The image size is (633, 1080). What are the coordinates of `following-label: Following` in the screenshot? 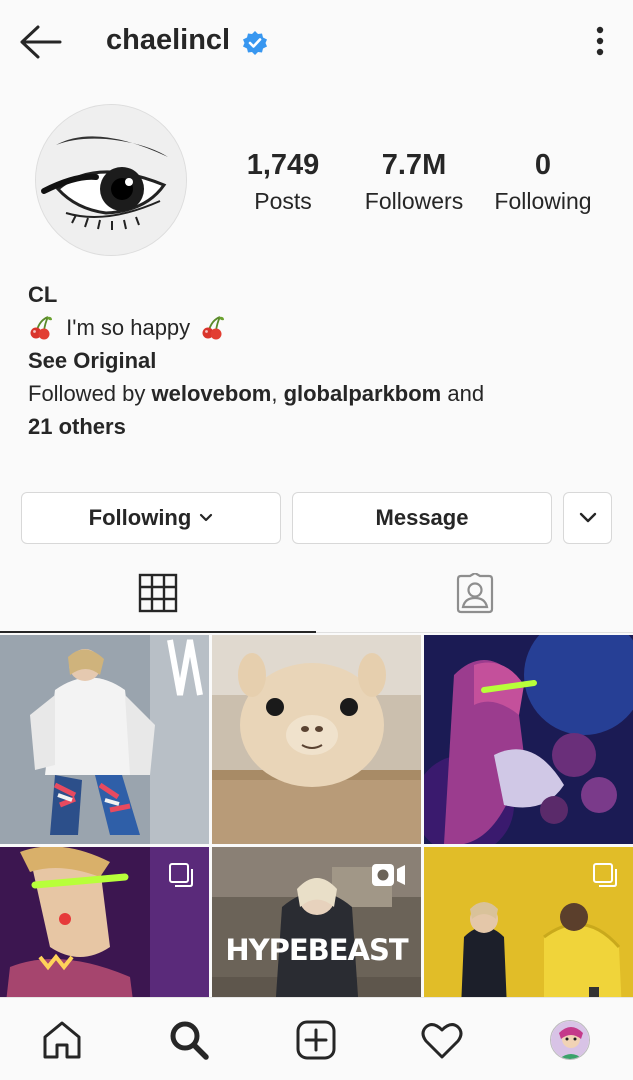 It's located at (543, 201).